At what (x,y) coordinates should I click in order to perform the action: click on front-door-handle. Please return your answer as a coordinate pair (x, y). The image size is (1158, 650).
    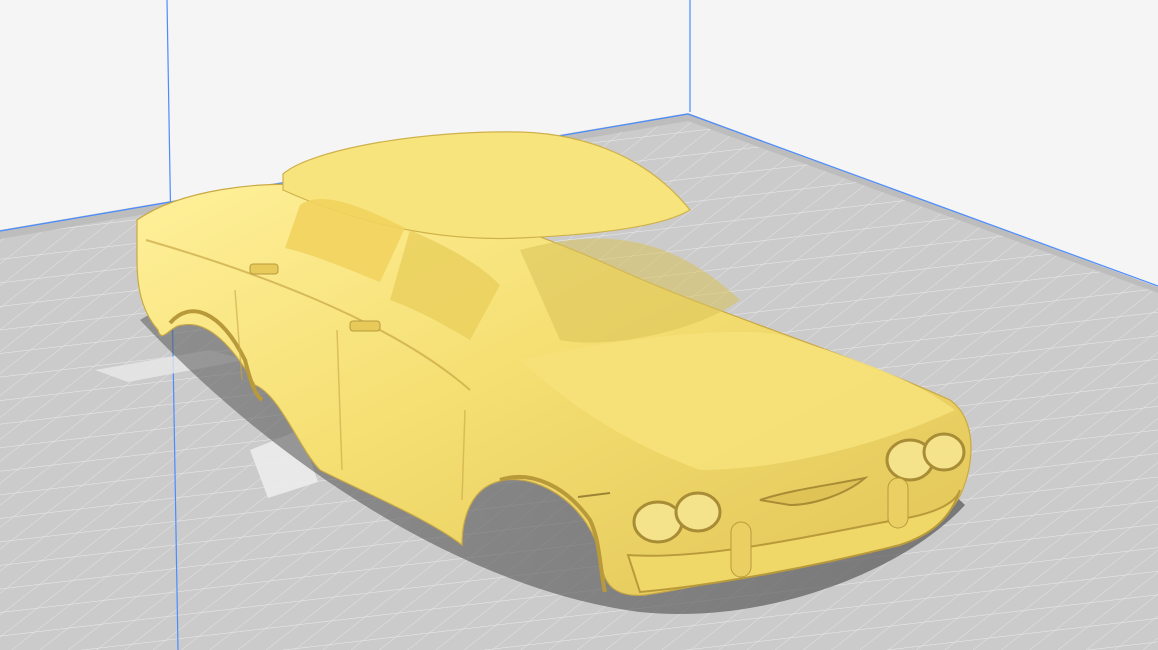
    Looking at the image, I should click on (365, 326).